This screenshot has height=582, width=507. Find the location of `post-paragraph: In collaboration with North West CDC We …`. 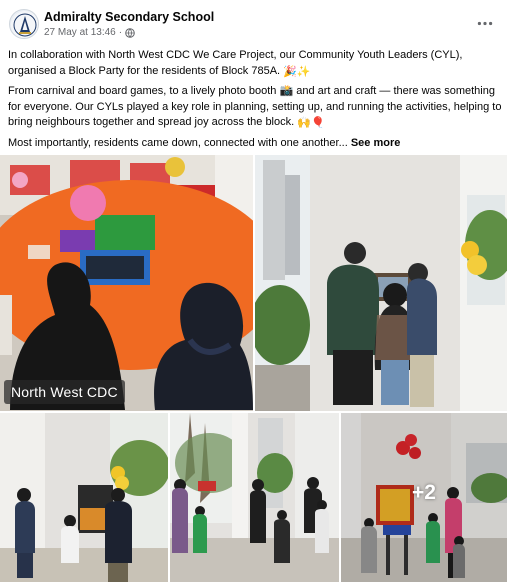

post-paragraph: In collaboration with North West CDC We … is located at coordinates (255, 64).